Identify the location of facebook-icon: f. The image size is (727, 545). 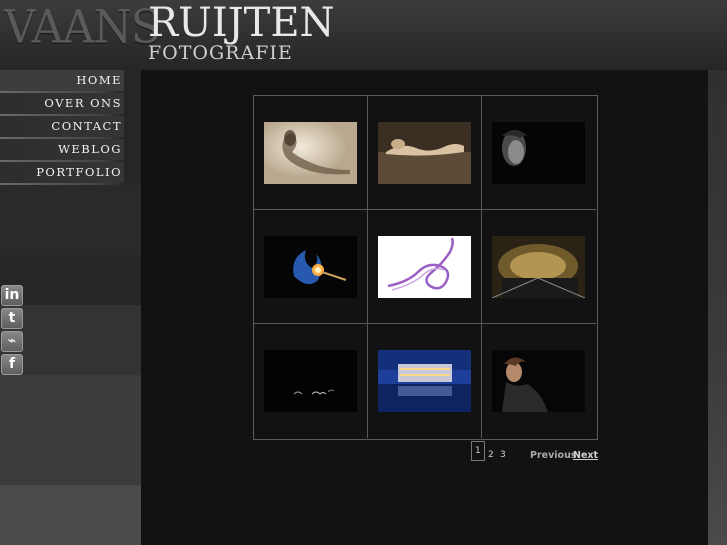
(12, 364).